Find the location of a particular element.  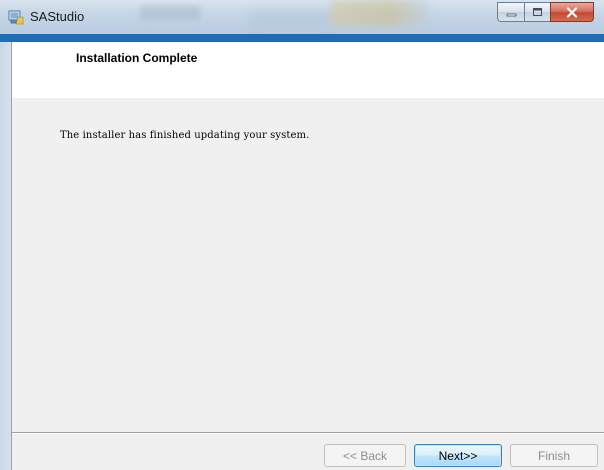

installer-app-icon is located at coordinates (16, 17).